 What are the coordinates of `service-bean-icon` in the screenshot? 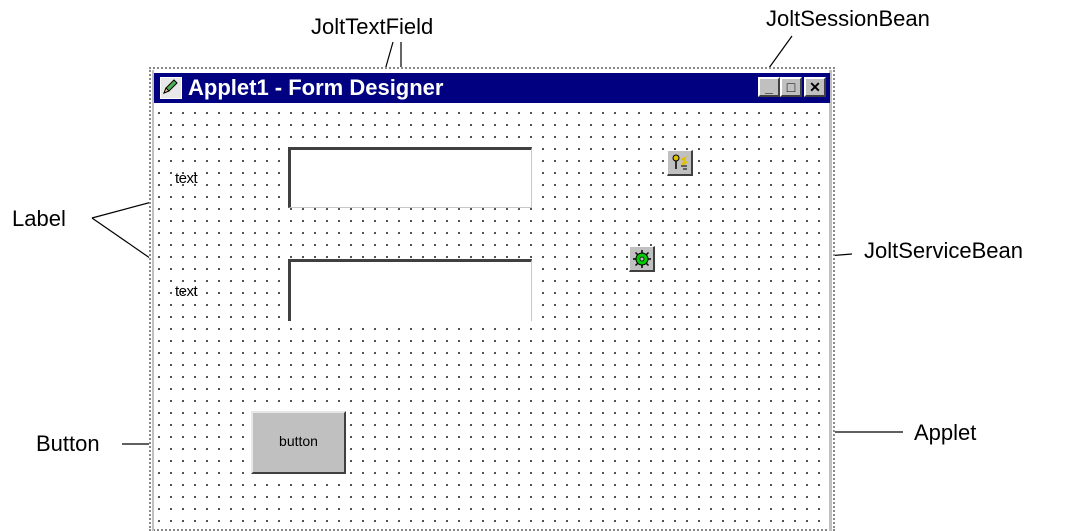 It's located at (642, 259).